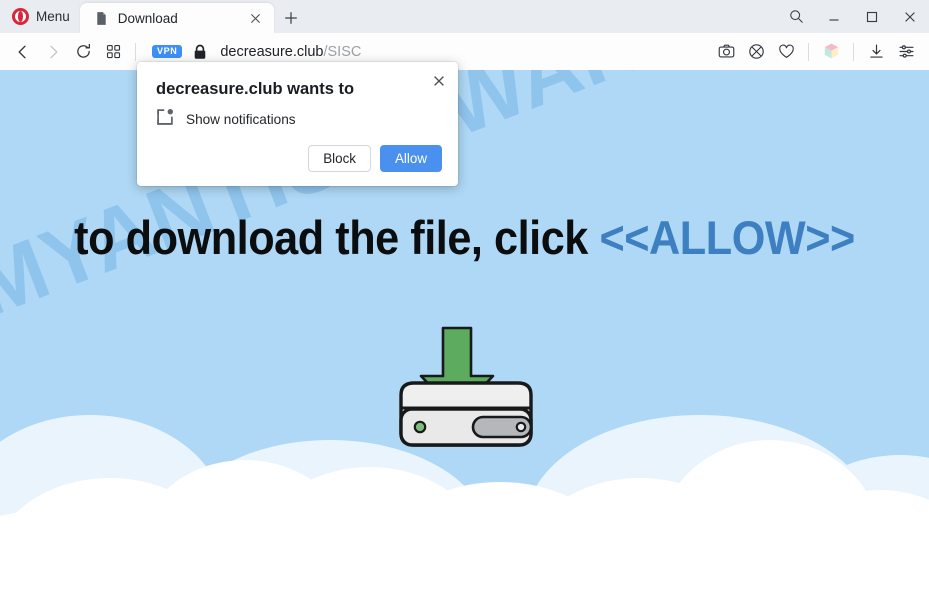  Describe the element at coordinates (756, 52) in the screenshot. I see `ad-blocker-shield-icon` at that location.